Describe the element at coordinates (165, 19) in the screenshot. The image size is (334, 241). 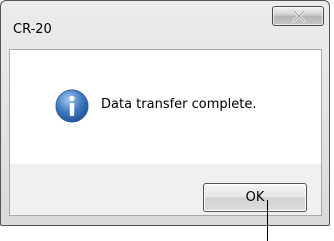
I see `title-bar: CR-20` at that location.